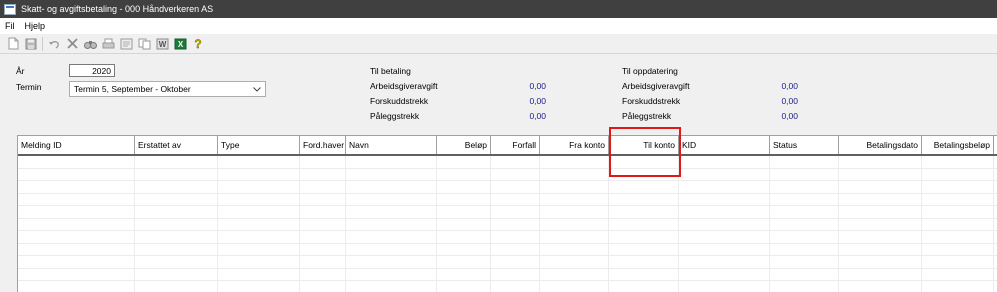 The width and height of the screenshot is (997, 292). I want to click on chevron-down-icon, so click(257, 89).